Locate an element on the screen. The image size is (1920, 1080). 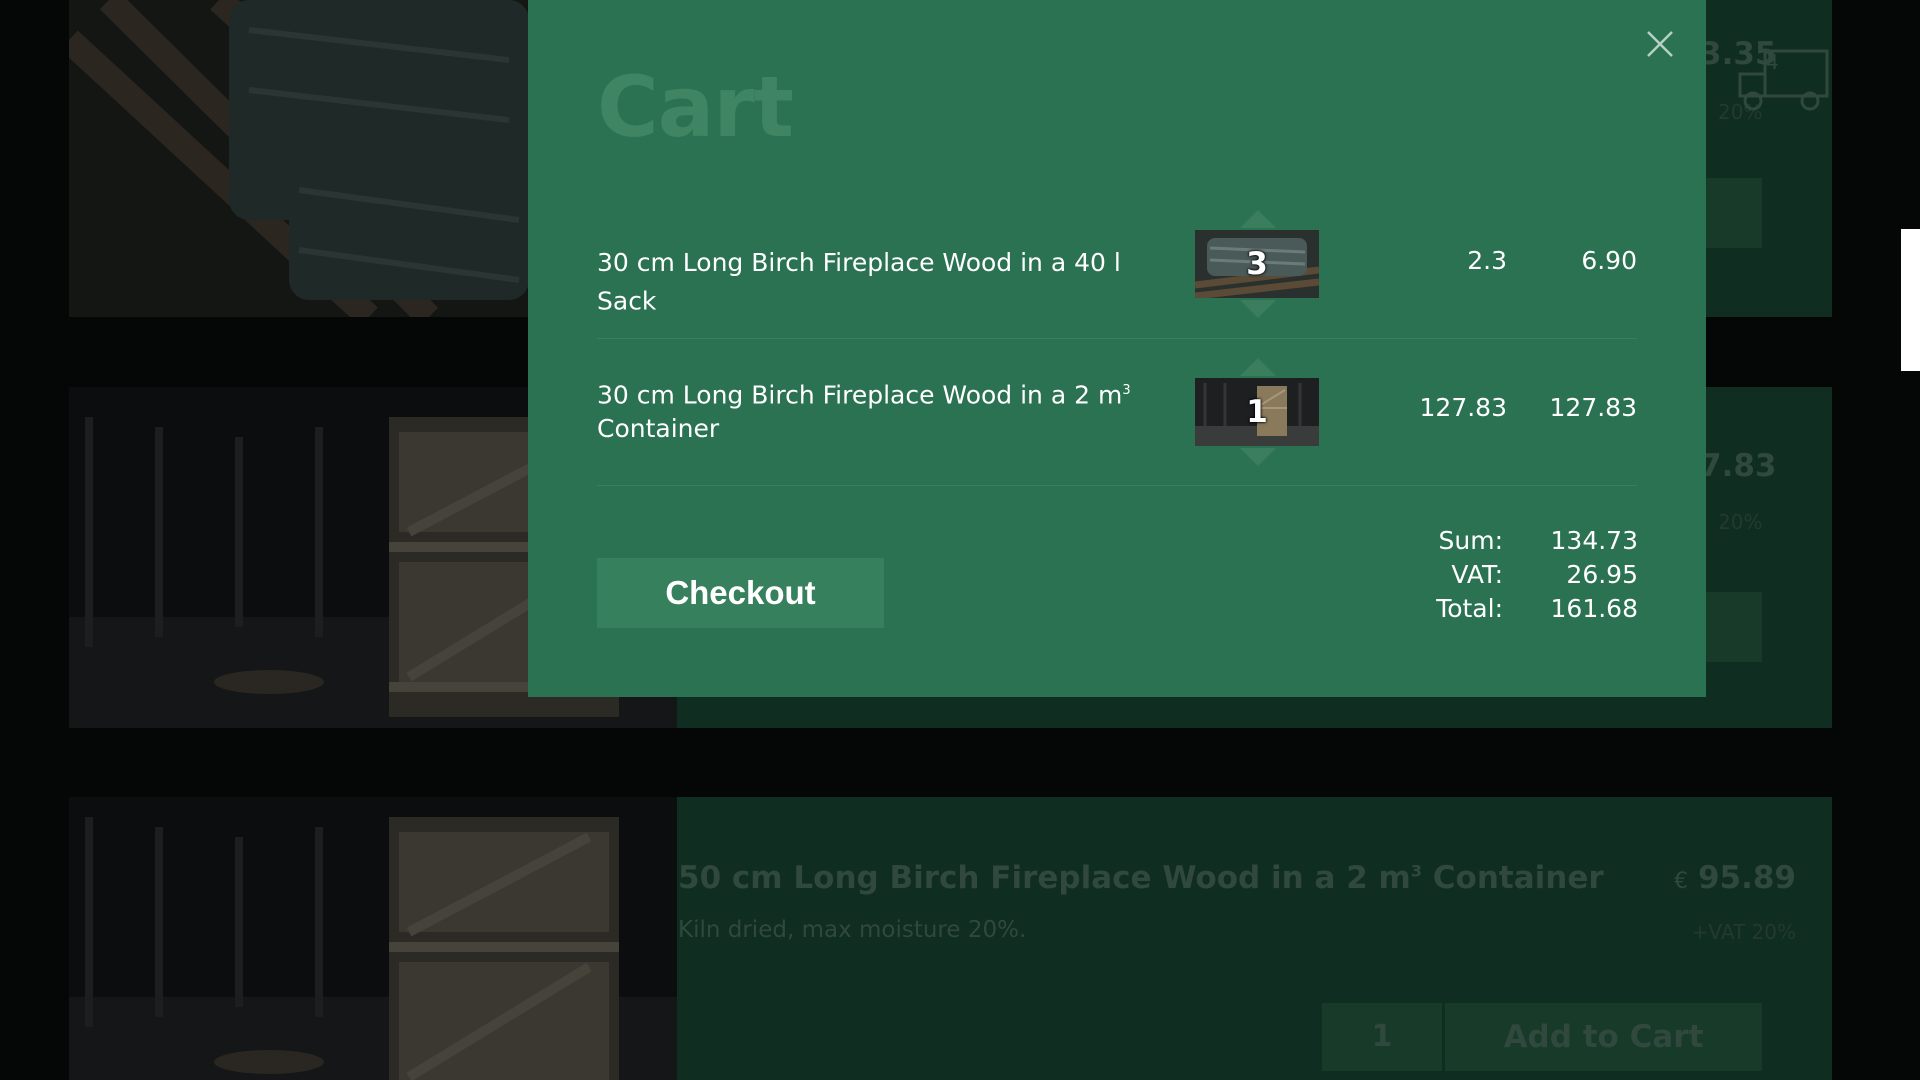
currency-symbol: € is located at coordinates (1680, 881).